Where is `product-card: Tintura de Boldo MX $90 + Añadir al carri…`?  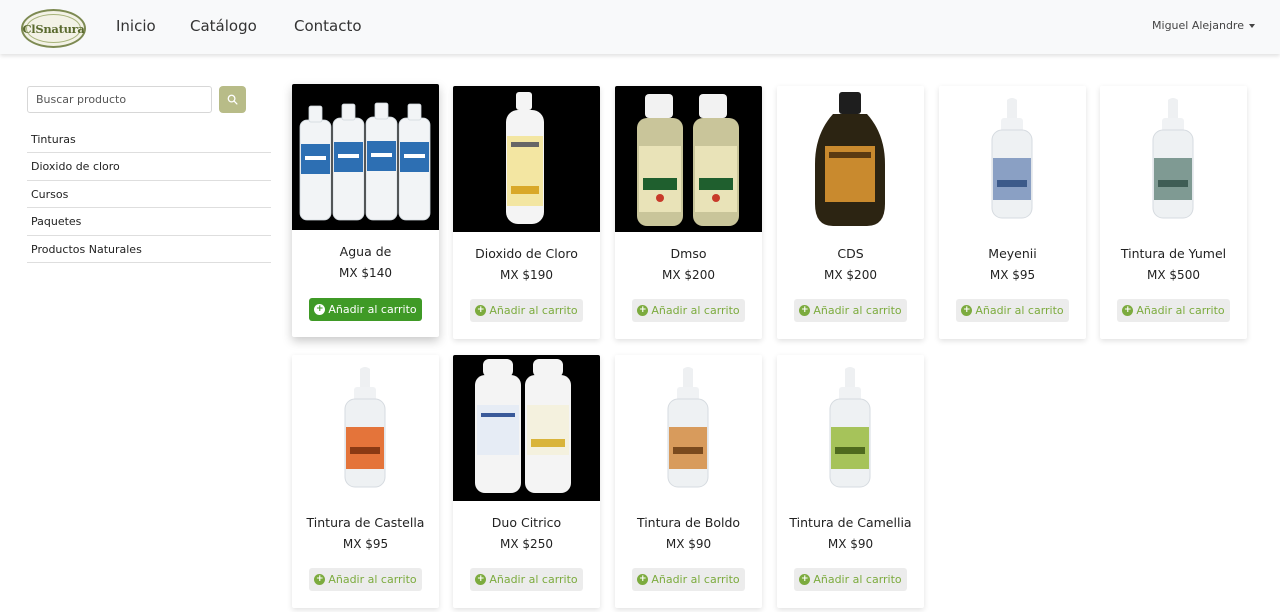 product-card: Tintura de Boldo MX $90 + Añadir al carri… is located at coordinates (688, 481).